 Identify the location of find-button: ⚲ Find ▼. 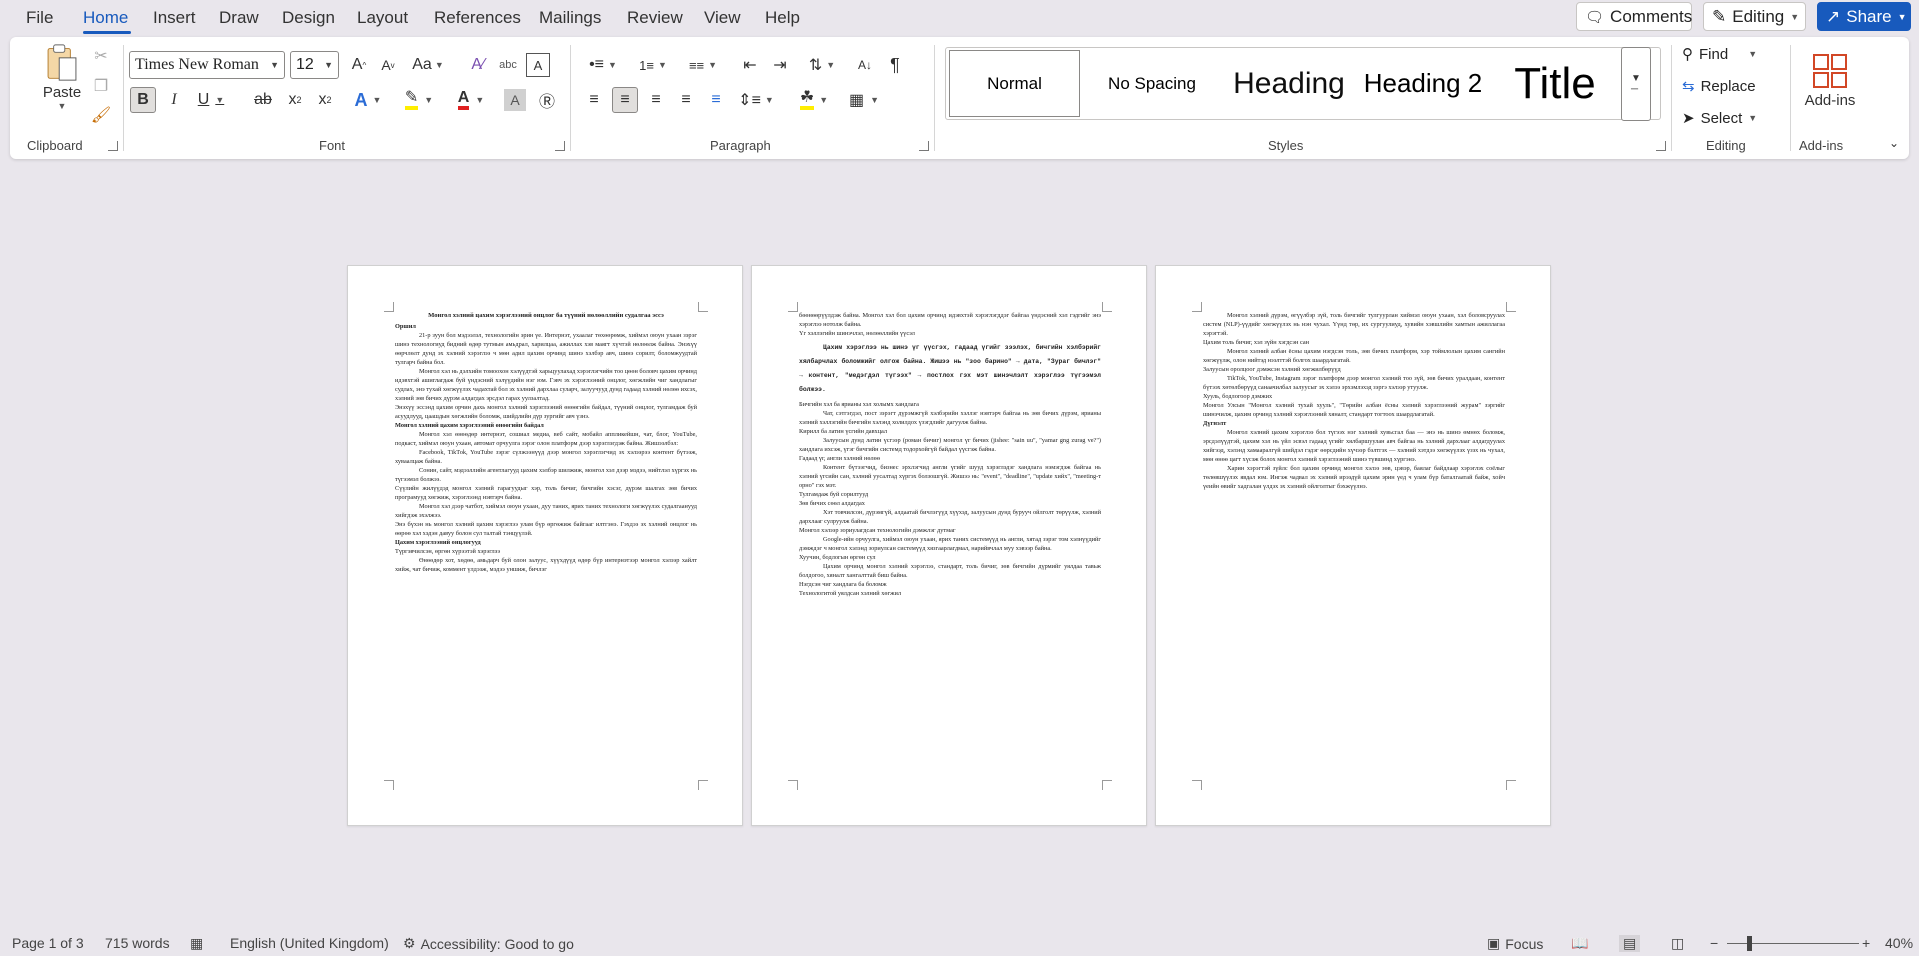
(1719, 54).